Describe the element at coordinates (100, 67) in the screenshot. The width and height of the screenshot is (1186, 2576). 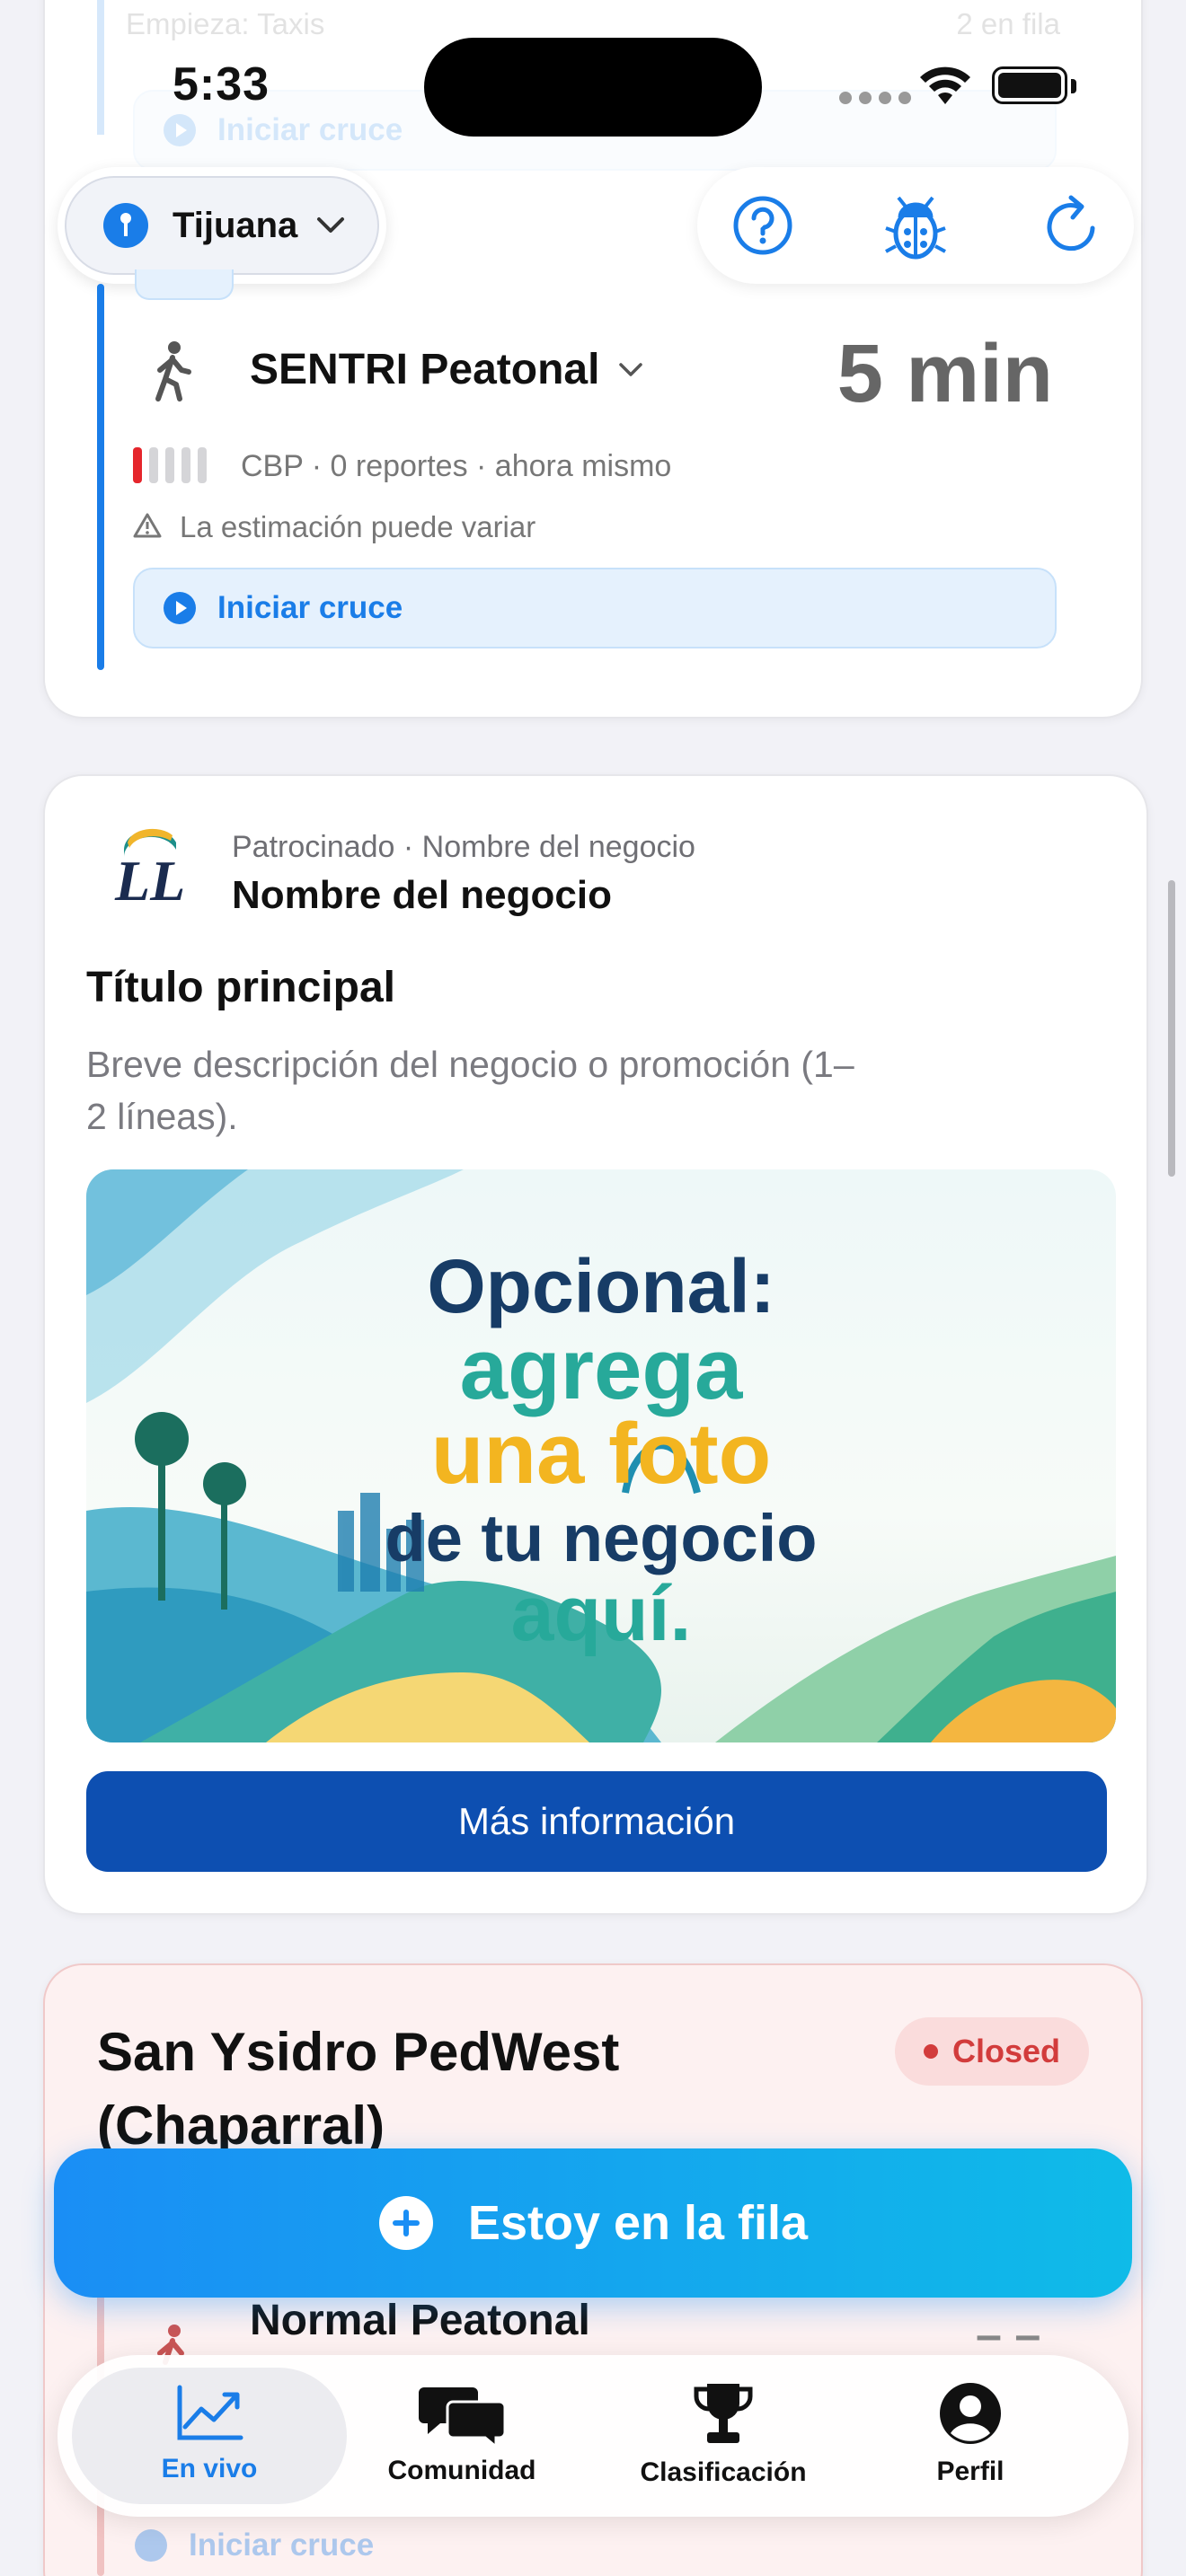
I see `previous-card-accent-bar` at that location.